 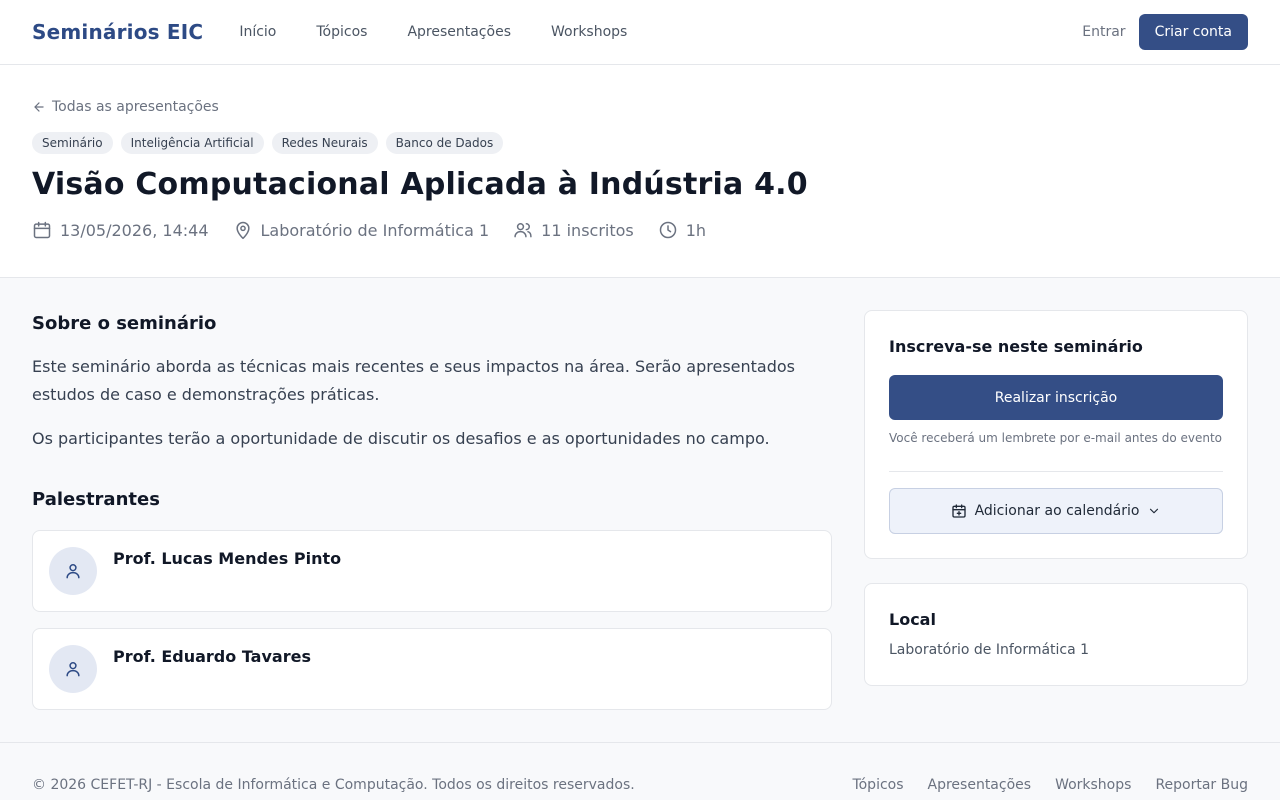 What do you see at coordinates (124, 323) in the screenshot?
I see `about-section-title: Sobre o seminário` at bounding box center [124, 323].